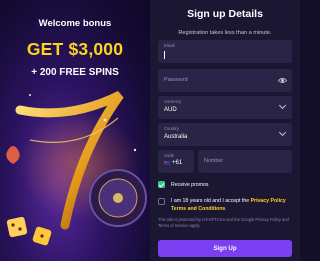  I want to click on email-field: Email, so click(225, 51).